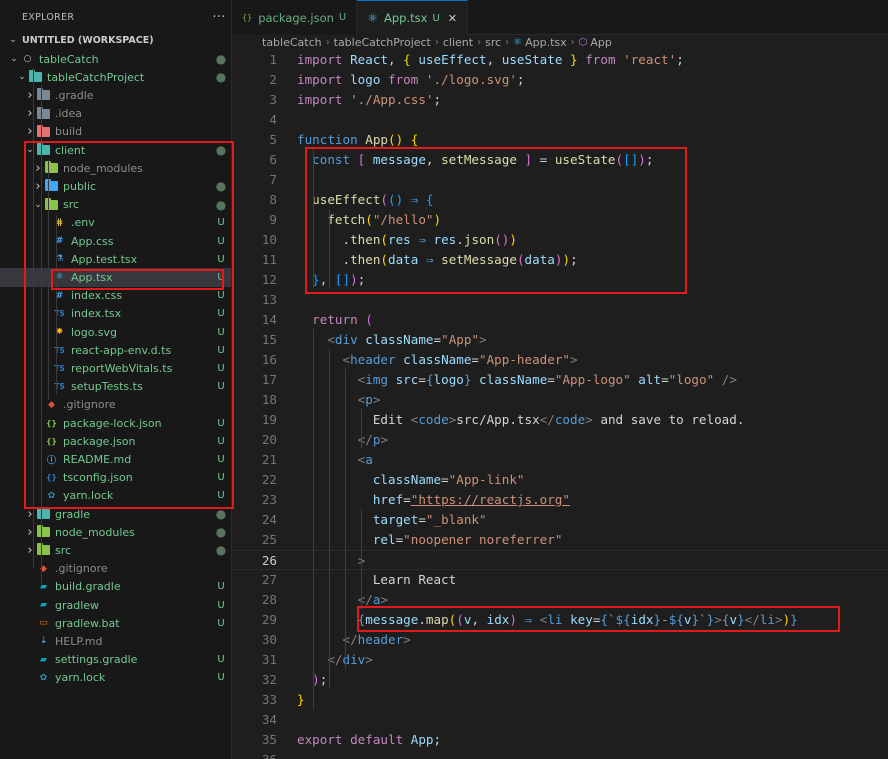 The image size is (888, 759). Describe the element at coordinates (436, 18) in the screenshot. I see `tab-status: U` at that location.